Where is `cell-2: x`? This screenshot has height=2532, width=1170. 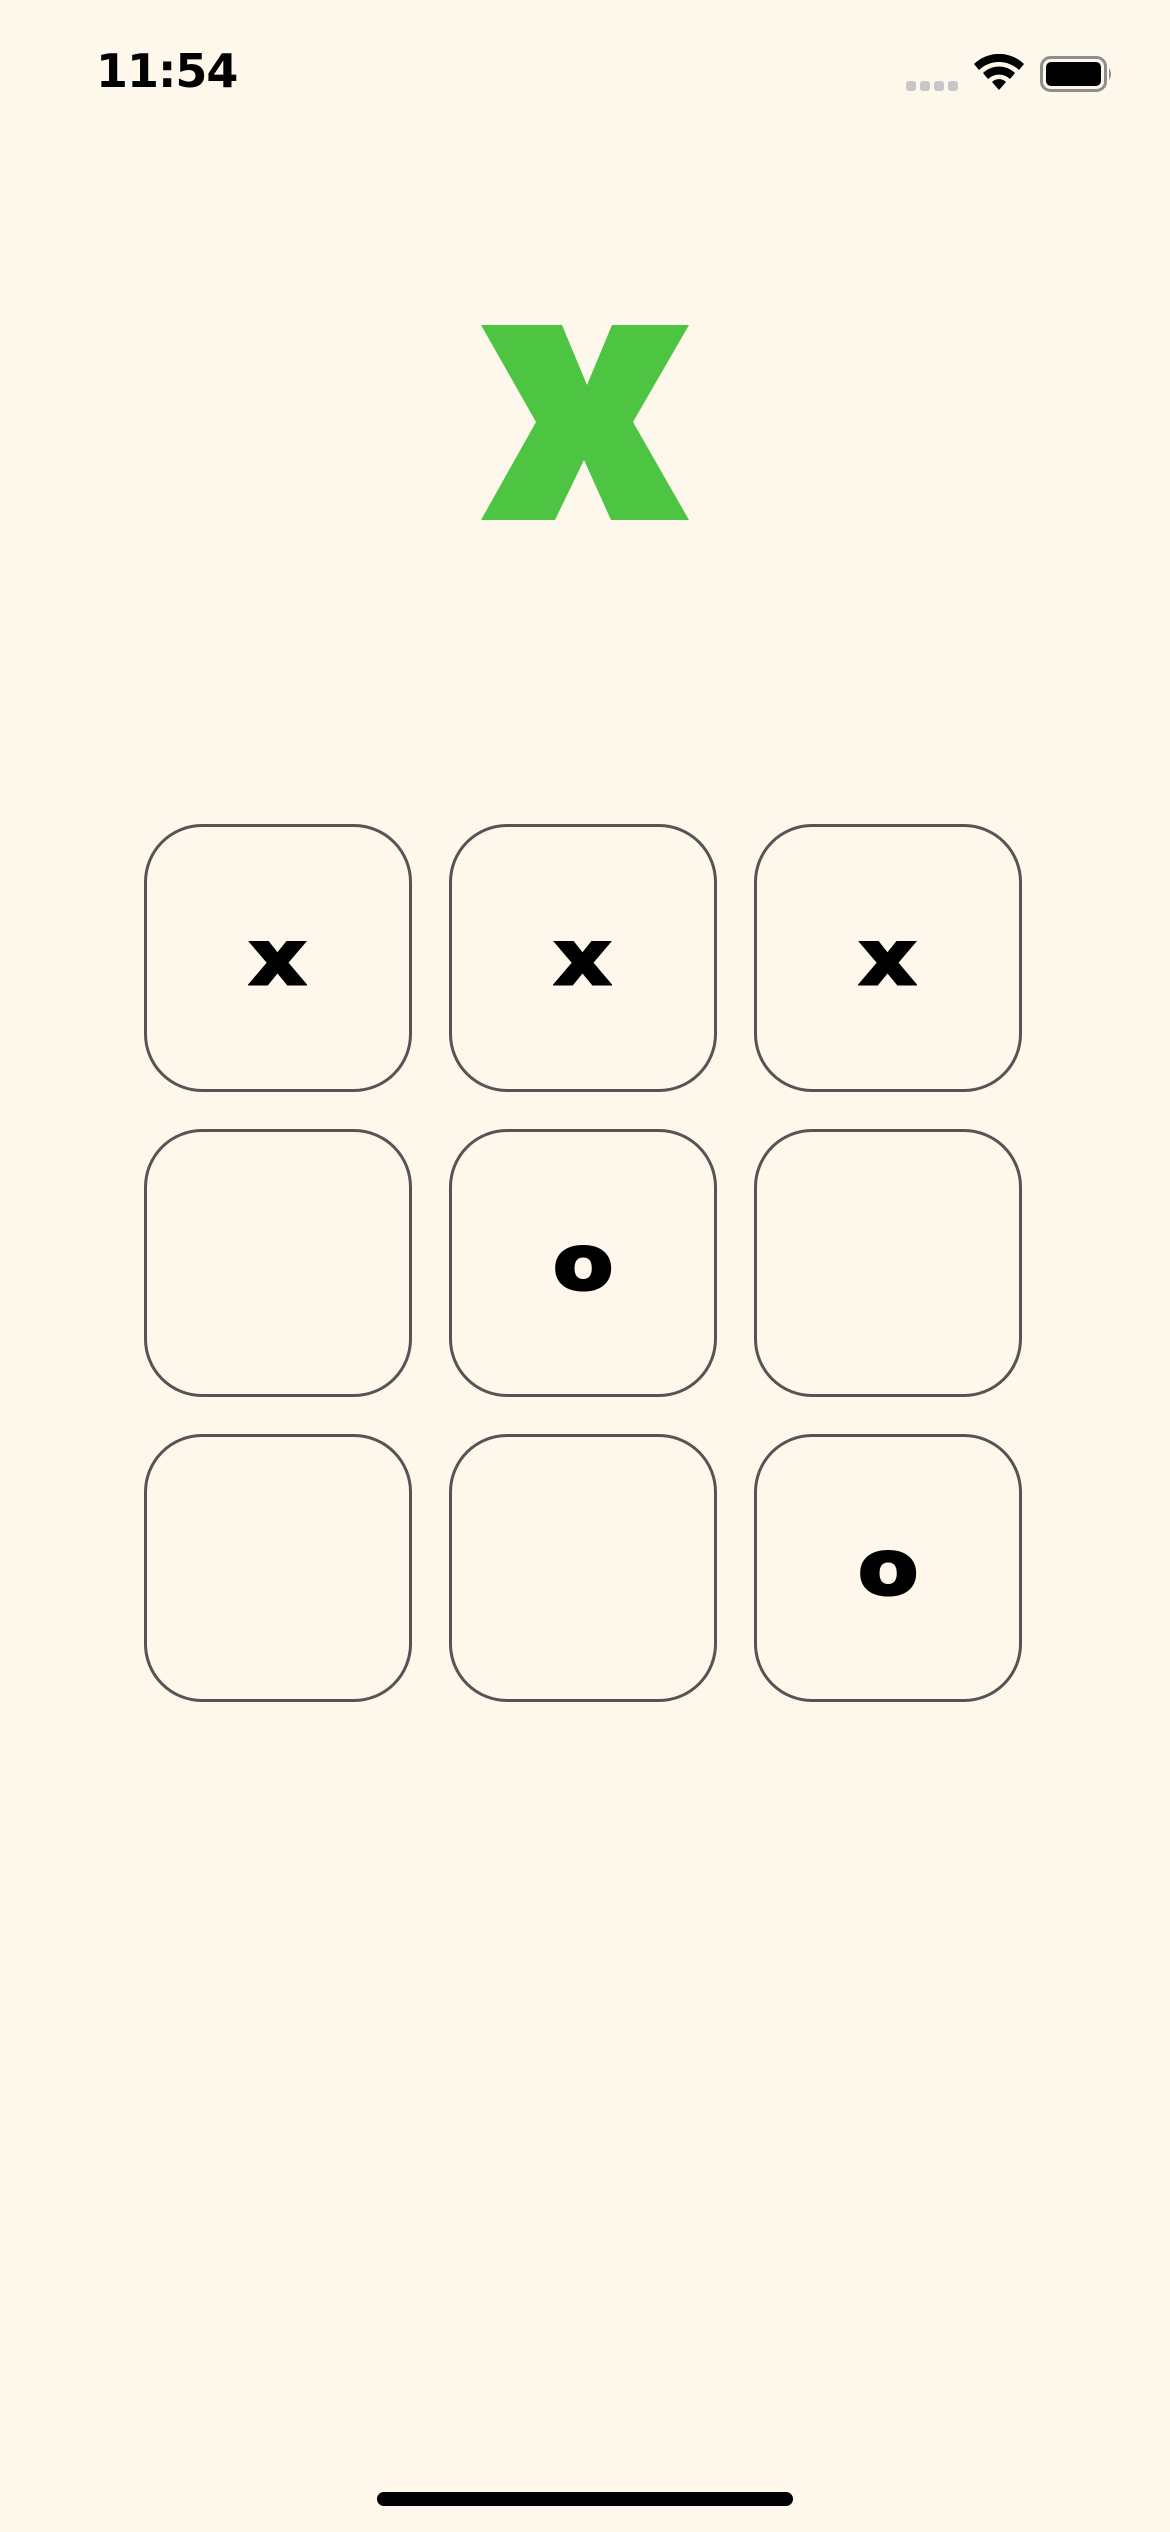 cell-2: x is located at coordinates (583, 958).